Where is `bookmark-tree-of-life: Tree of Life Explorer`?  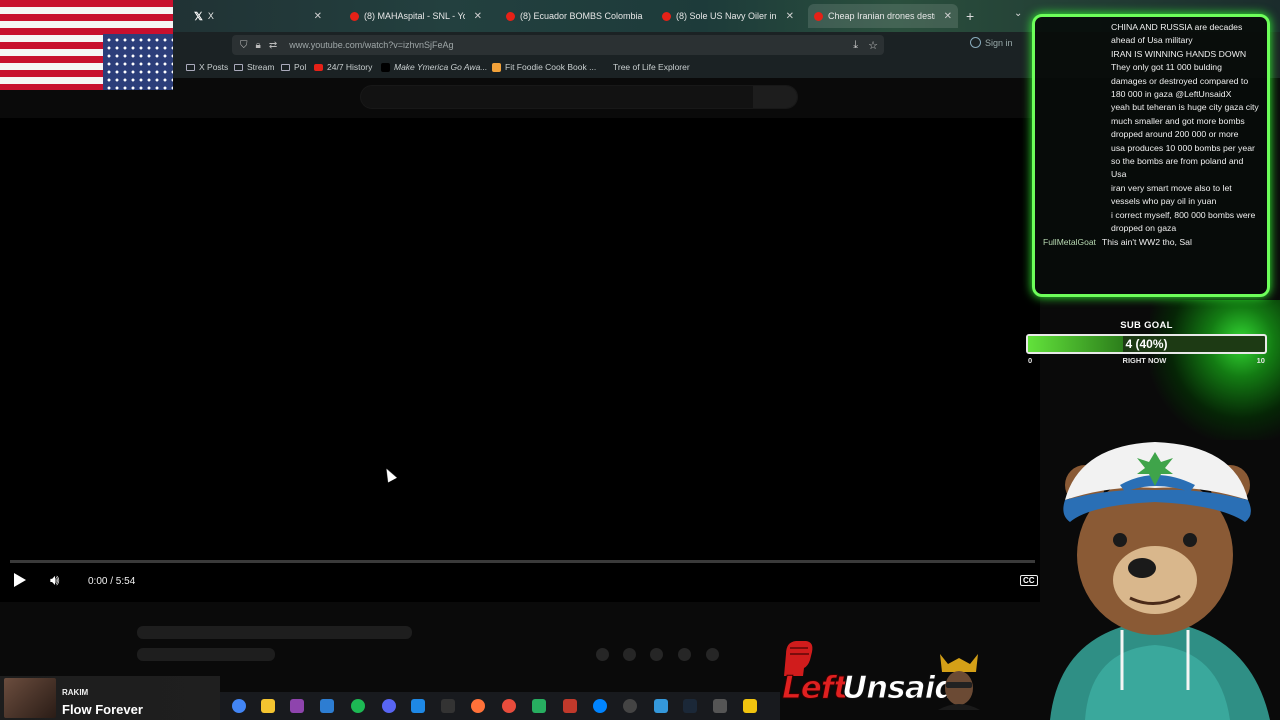
bookmark-tree-of-life: Tree of Life Explorer is located at coordinates (651, 67).